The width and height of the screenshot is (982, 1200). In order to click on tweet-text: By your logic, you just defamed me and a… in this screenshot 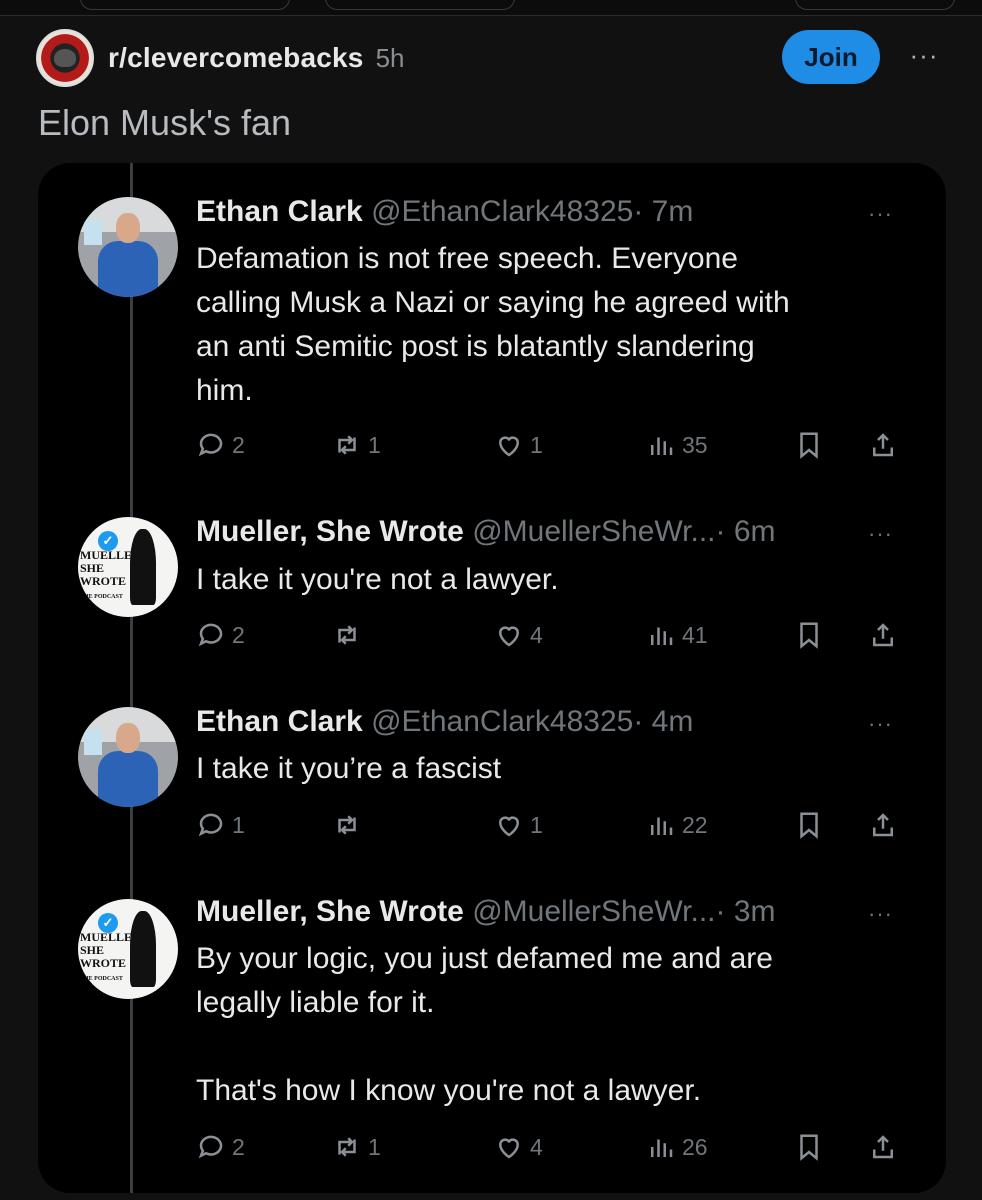, I will do `click(484, 1024)`.